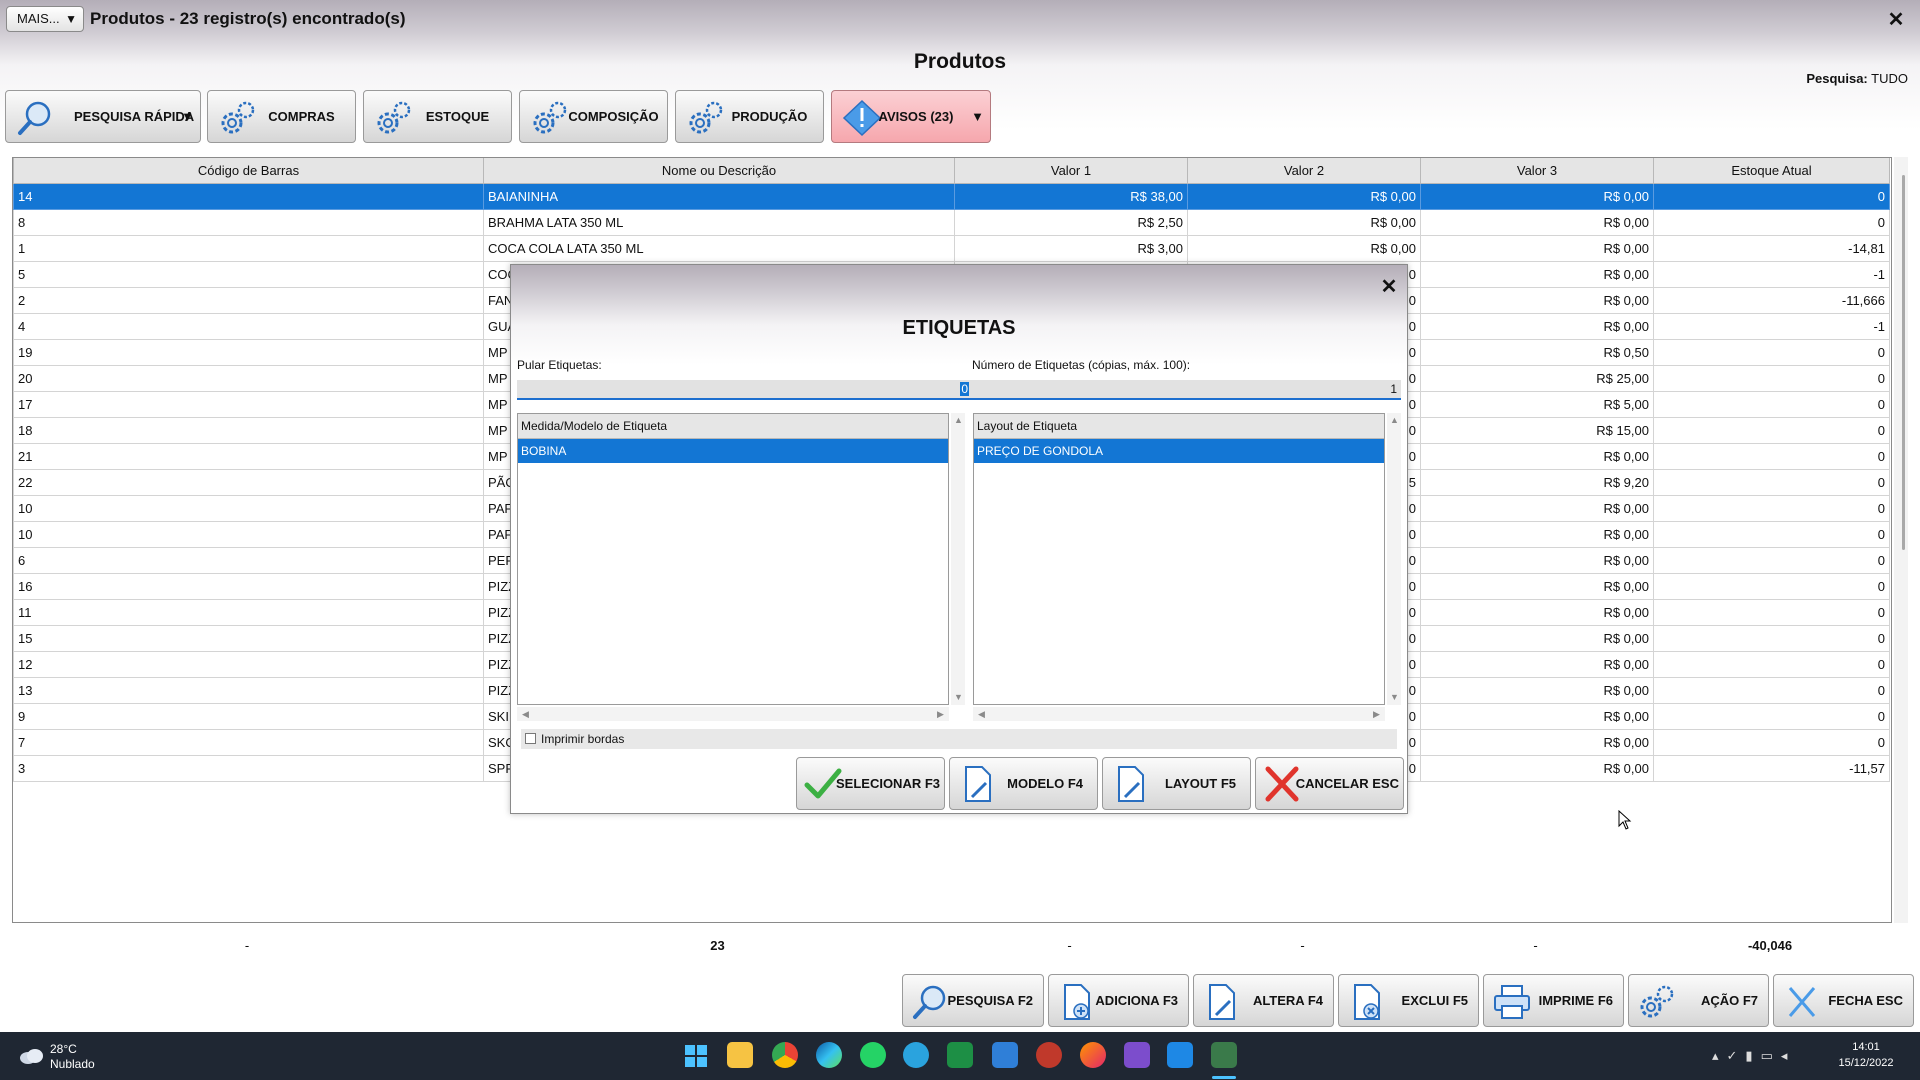 The width and height of the screenshot is (1920, 1080). I want to click on action-button: AÇÃO F7, so click(1698, 1000).